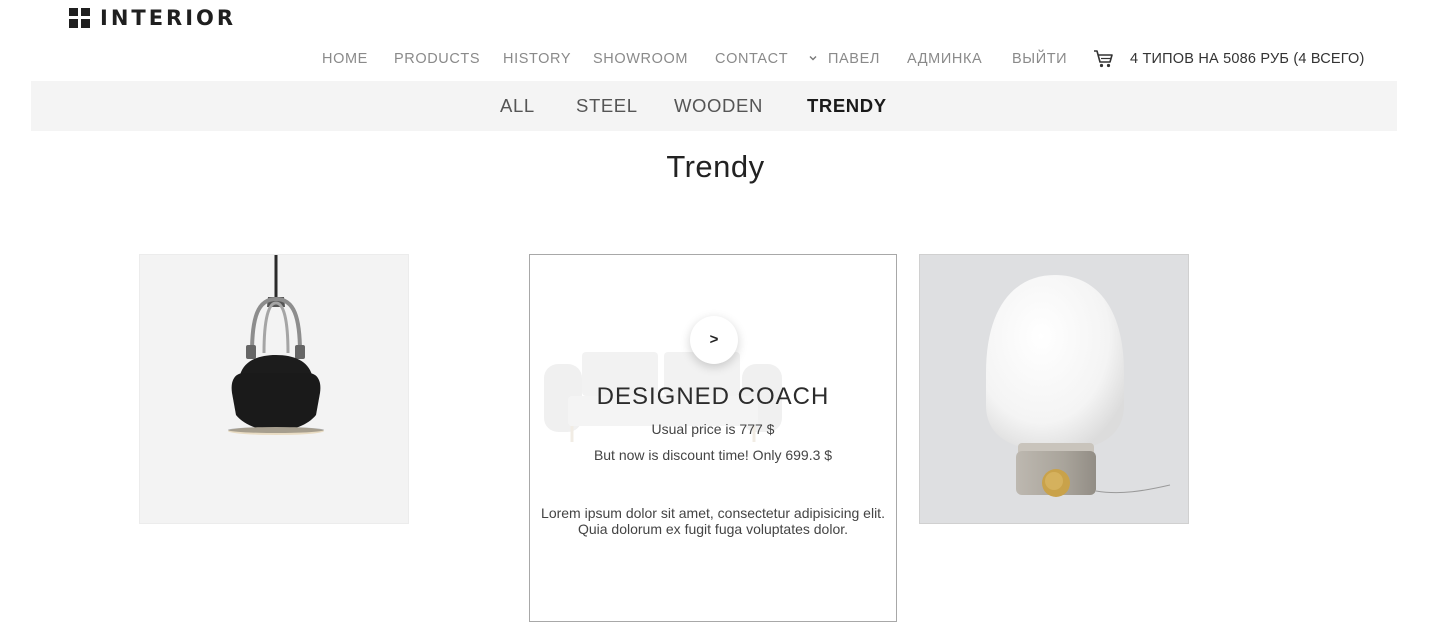  What do you see at coordinates (345, 59) in the screenshot?
I see `nav-home: HOME` at bounding box center [345, 59].